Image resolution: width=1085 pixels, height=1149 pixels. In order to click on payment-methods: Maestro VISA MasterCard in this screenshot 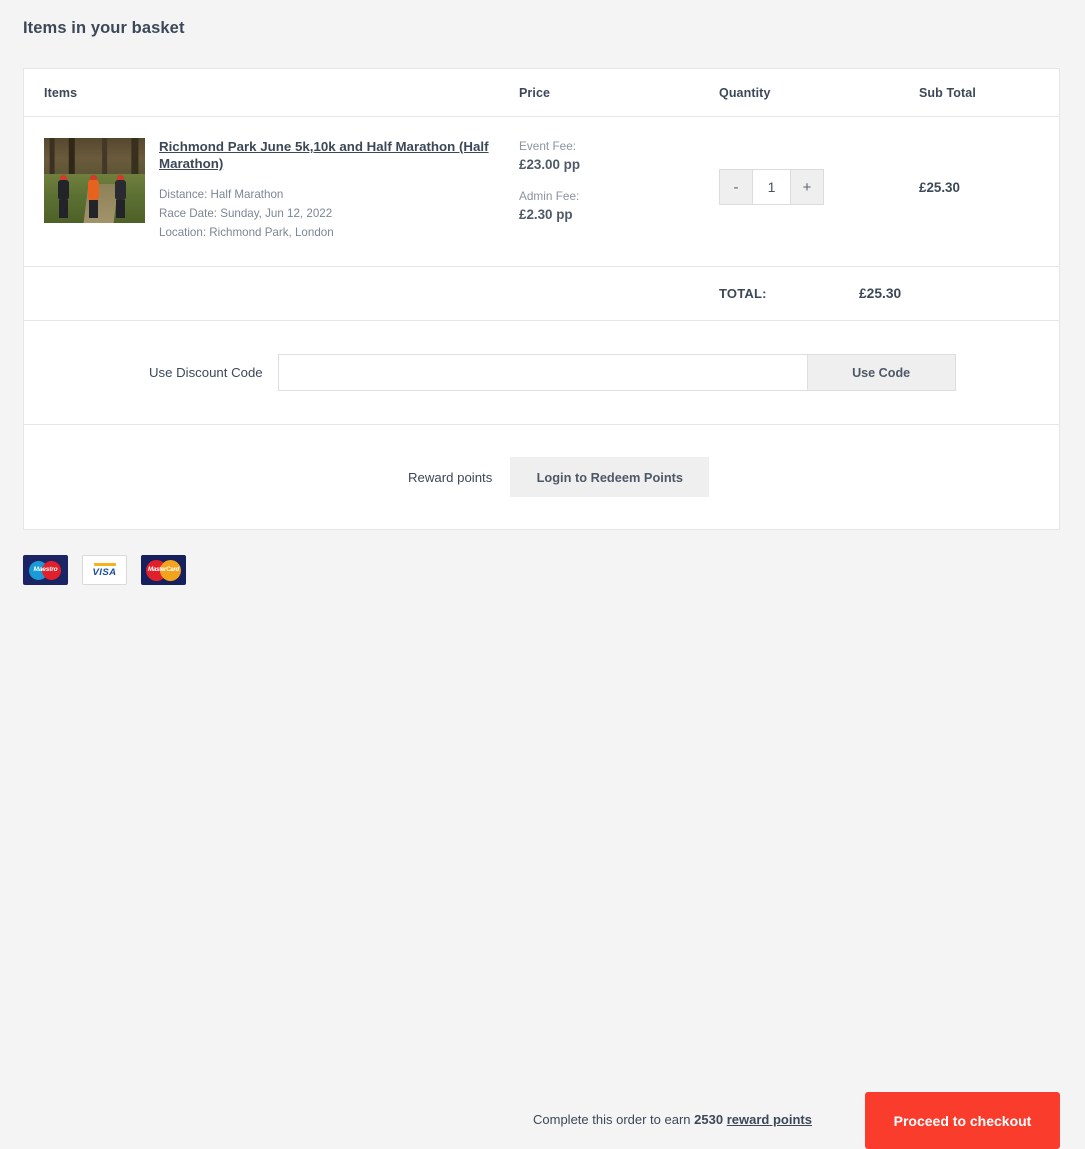, I will do `click(104, 570)`.